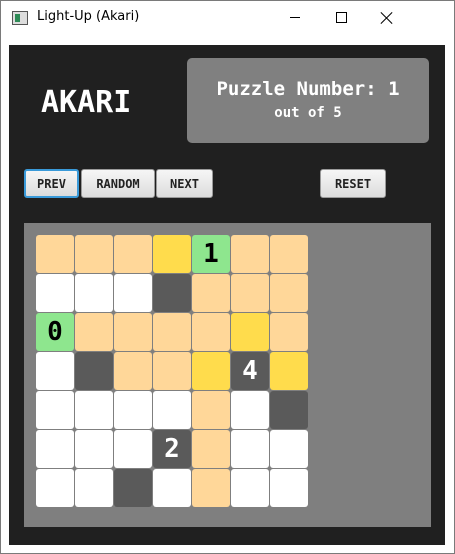  Describe the element at coordinates (308, 89) in the screenshot. I see `puzzle-number-label: Puzzle Number: 1` at that location.